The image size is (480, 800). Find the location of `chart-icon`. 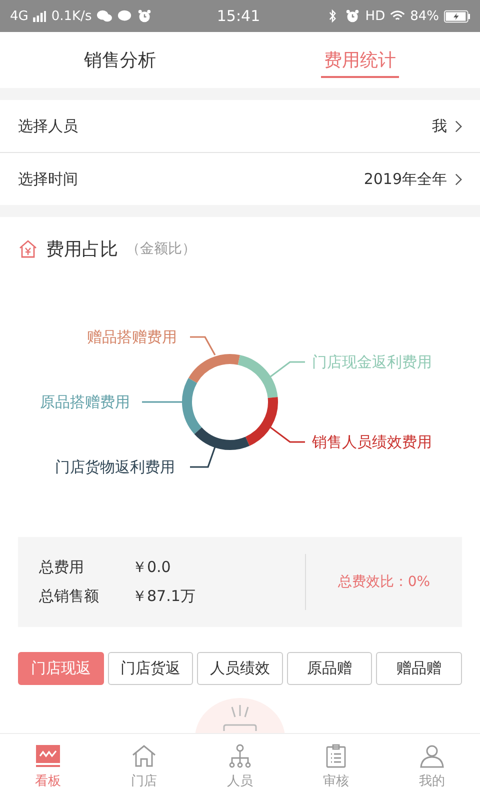

chart-icon is located at coordinates (48, 756).